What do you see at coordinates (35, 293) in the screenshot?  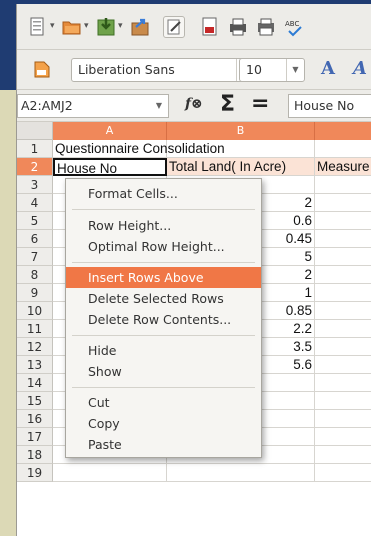 I see `row-header: 9` at bounding box center [35, 293].